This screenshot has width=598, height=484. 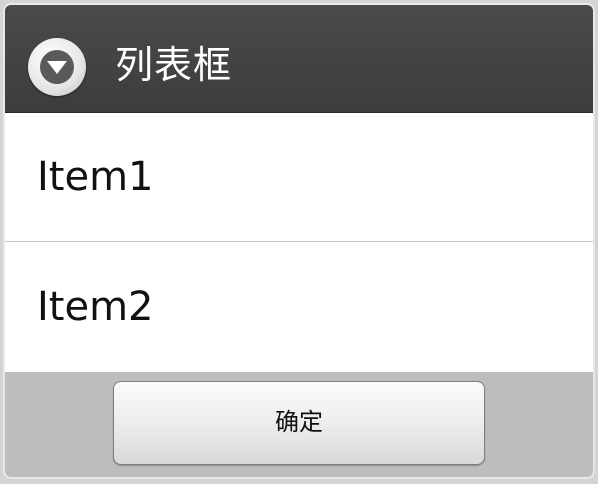 I want to click on ok-button: 确定, so click(x=299, y=423).